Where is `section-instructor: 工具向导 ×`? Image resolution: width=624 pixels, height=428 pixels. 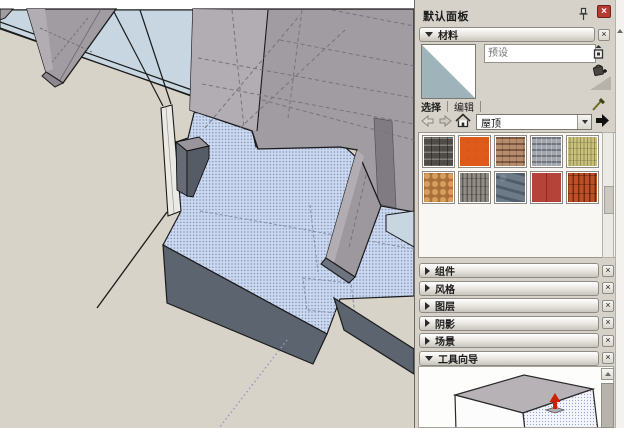
section-instructor: 工具向导 × is located at coordinates (516, 358).